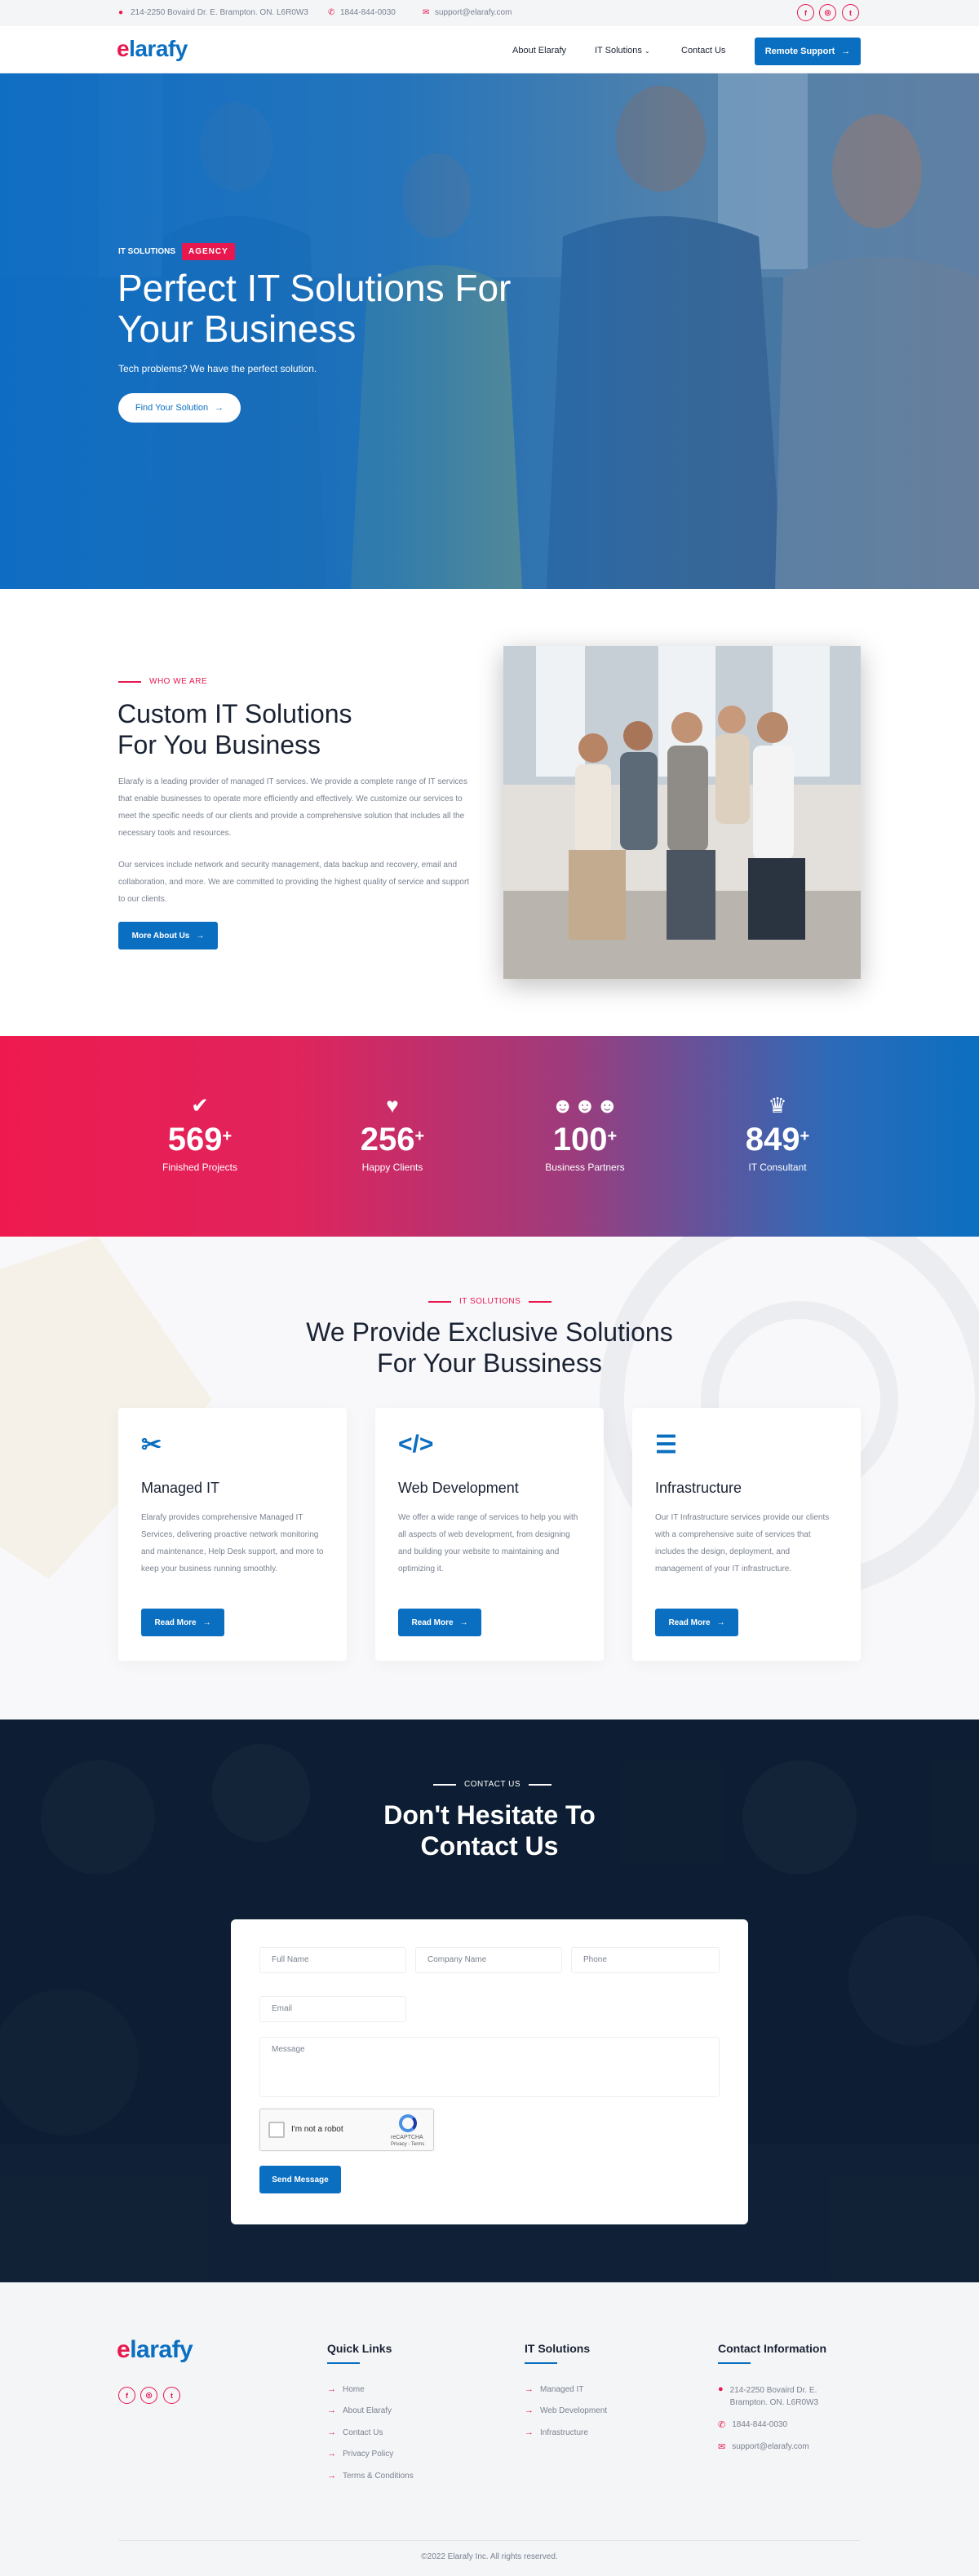 This screenshot has height=2576, width=979. Describe the element at coordinates (808, 51) in the screenshot. I see `remote-support-button: Remote Support →` at that location.